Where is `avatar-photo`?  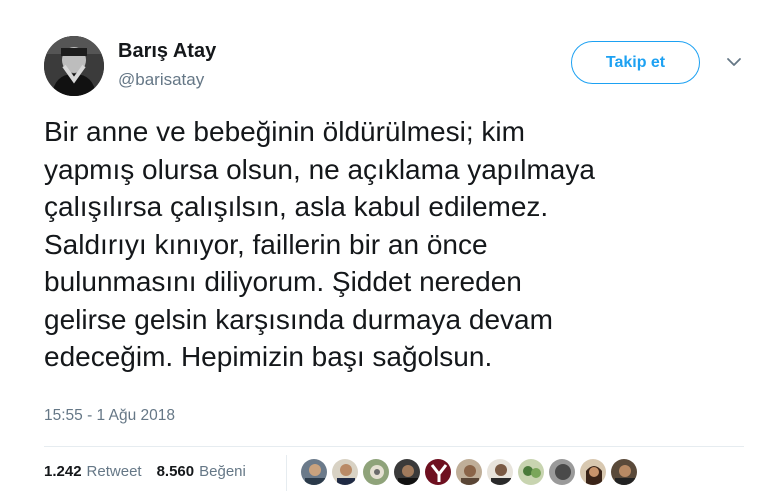 avatar-photo is located at coordinates (74, 66).